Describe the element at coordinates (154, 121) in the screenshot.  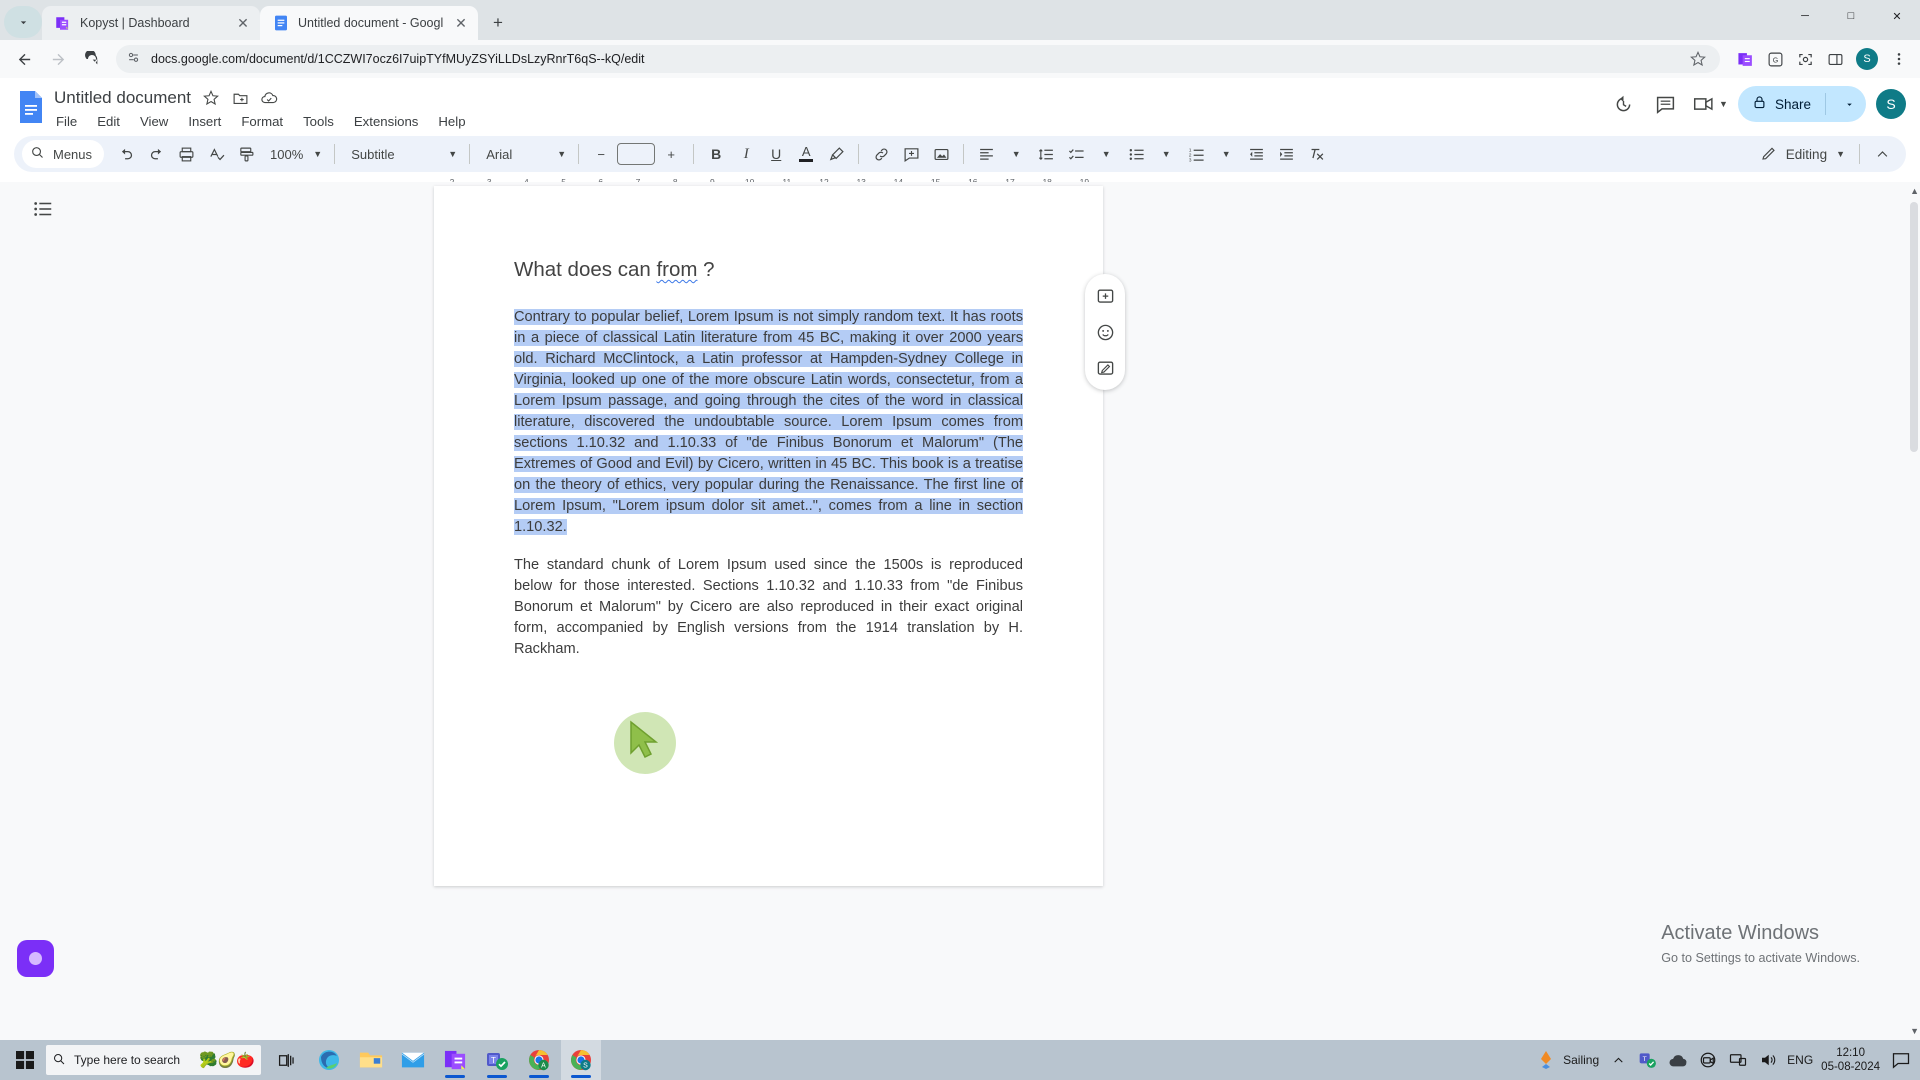
I see `menu-view: View` at that location.